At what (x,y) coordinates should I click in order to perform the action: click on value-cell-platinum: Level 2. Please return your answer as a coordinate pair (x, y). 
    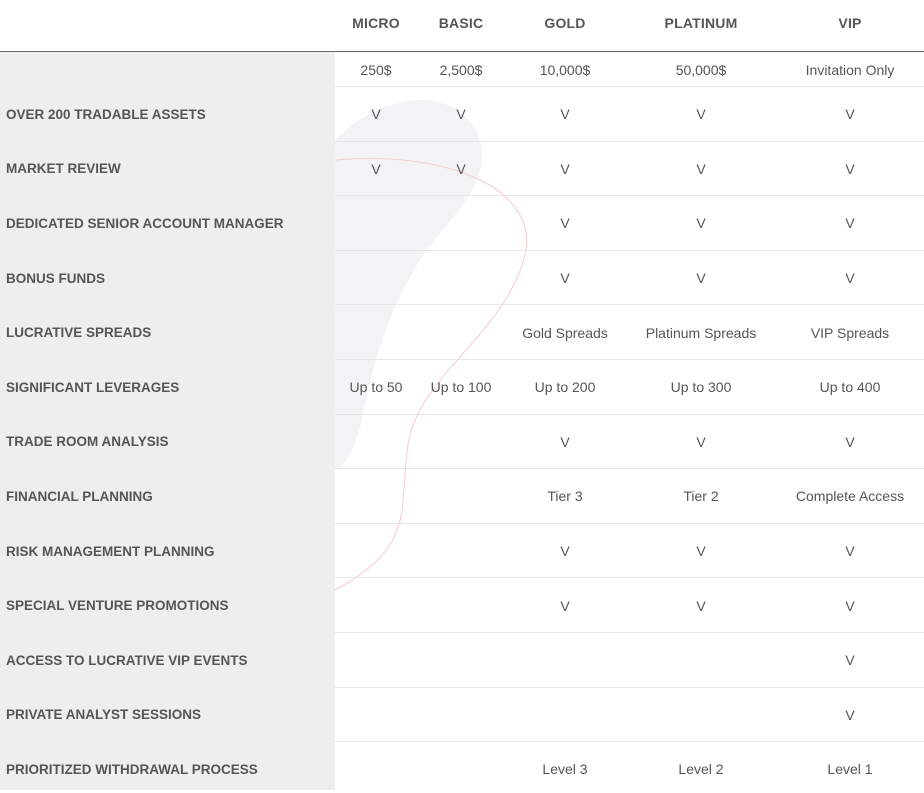
    Looking at the image, I should click on (701, 769).